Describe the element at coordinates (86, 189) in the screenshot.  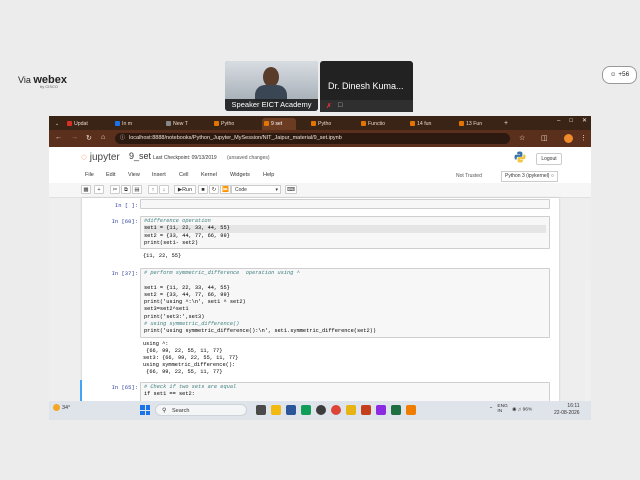
I see `save-button: ▩` at that location.